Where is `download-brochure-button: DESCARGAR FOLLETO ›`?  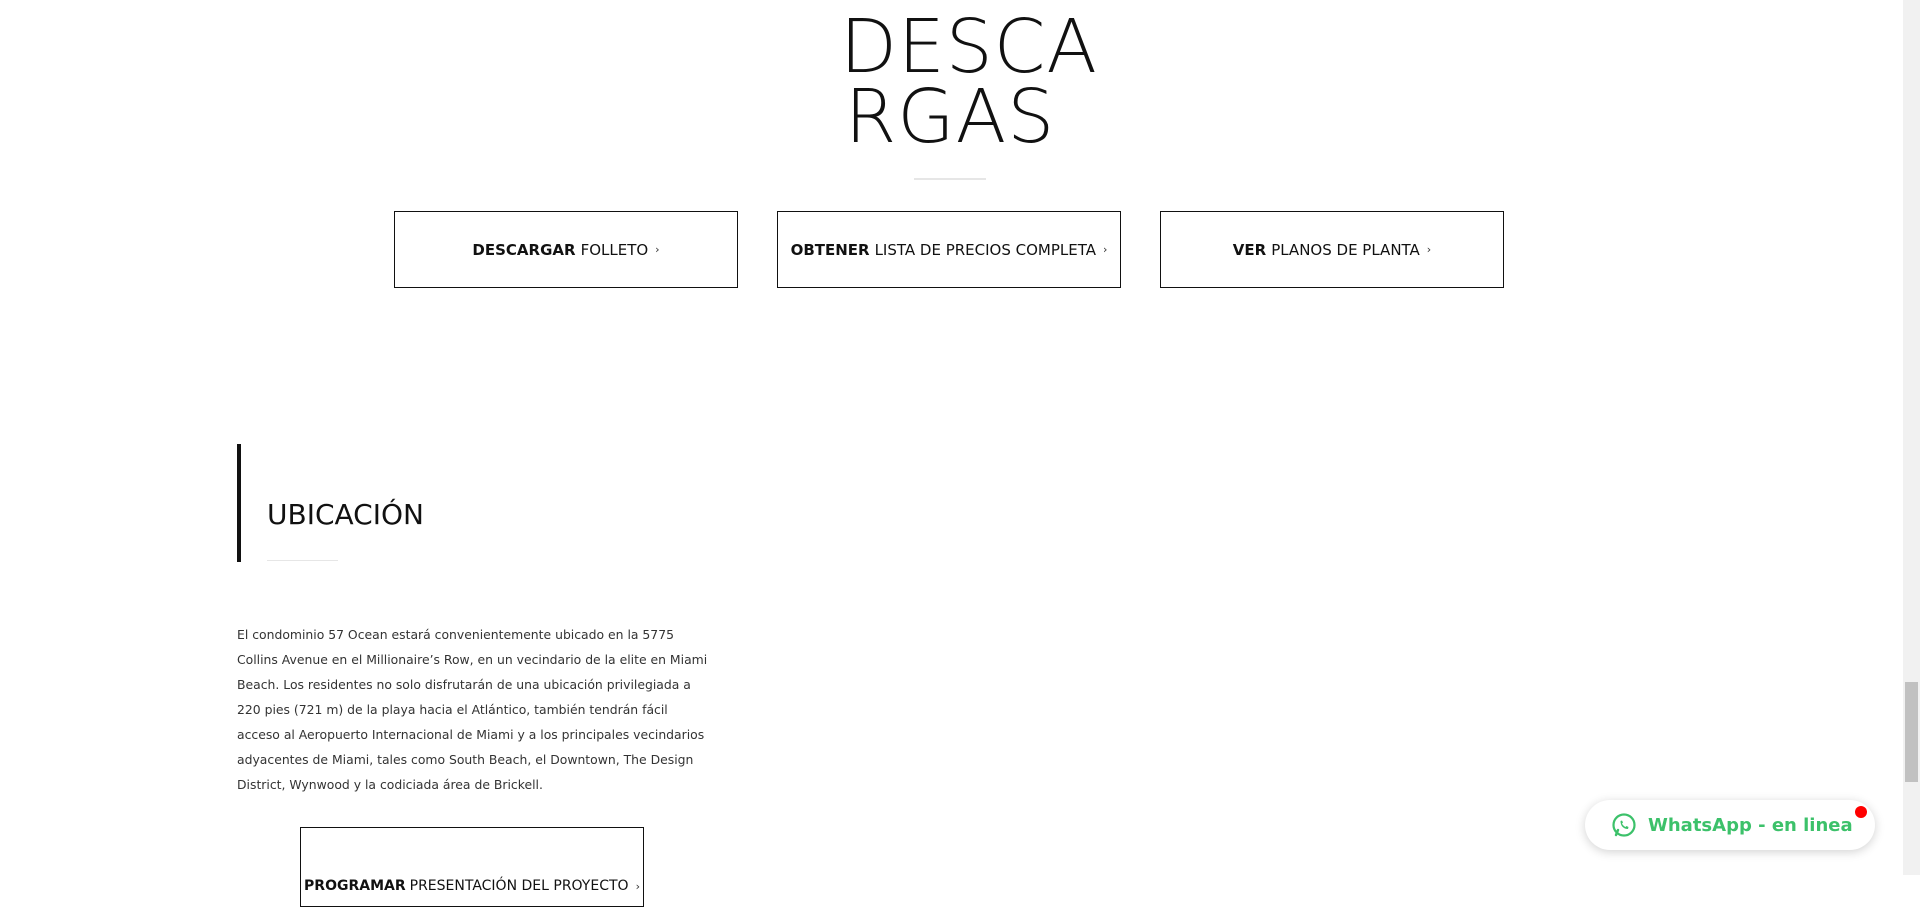 download-brochure-button: DESCARGAR FOLLETO › is located at coordinates (566, 249).